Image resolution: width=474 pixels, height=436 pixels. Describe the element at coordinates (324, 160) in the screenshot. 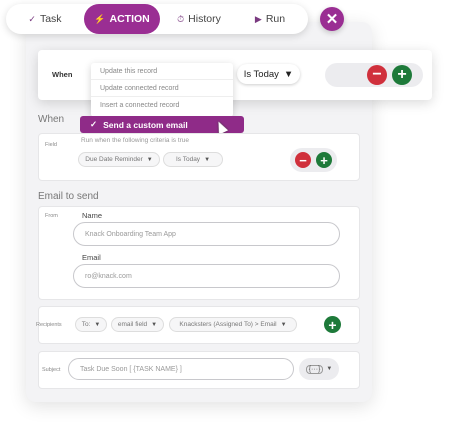

I see `add-criteria-button: +` at that location.